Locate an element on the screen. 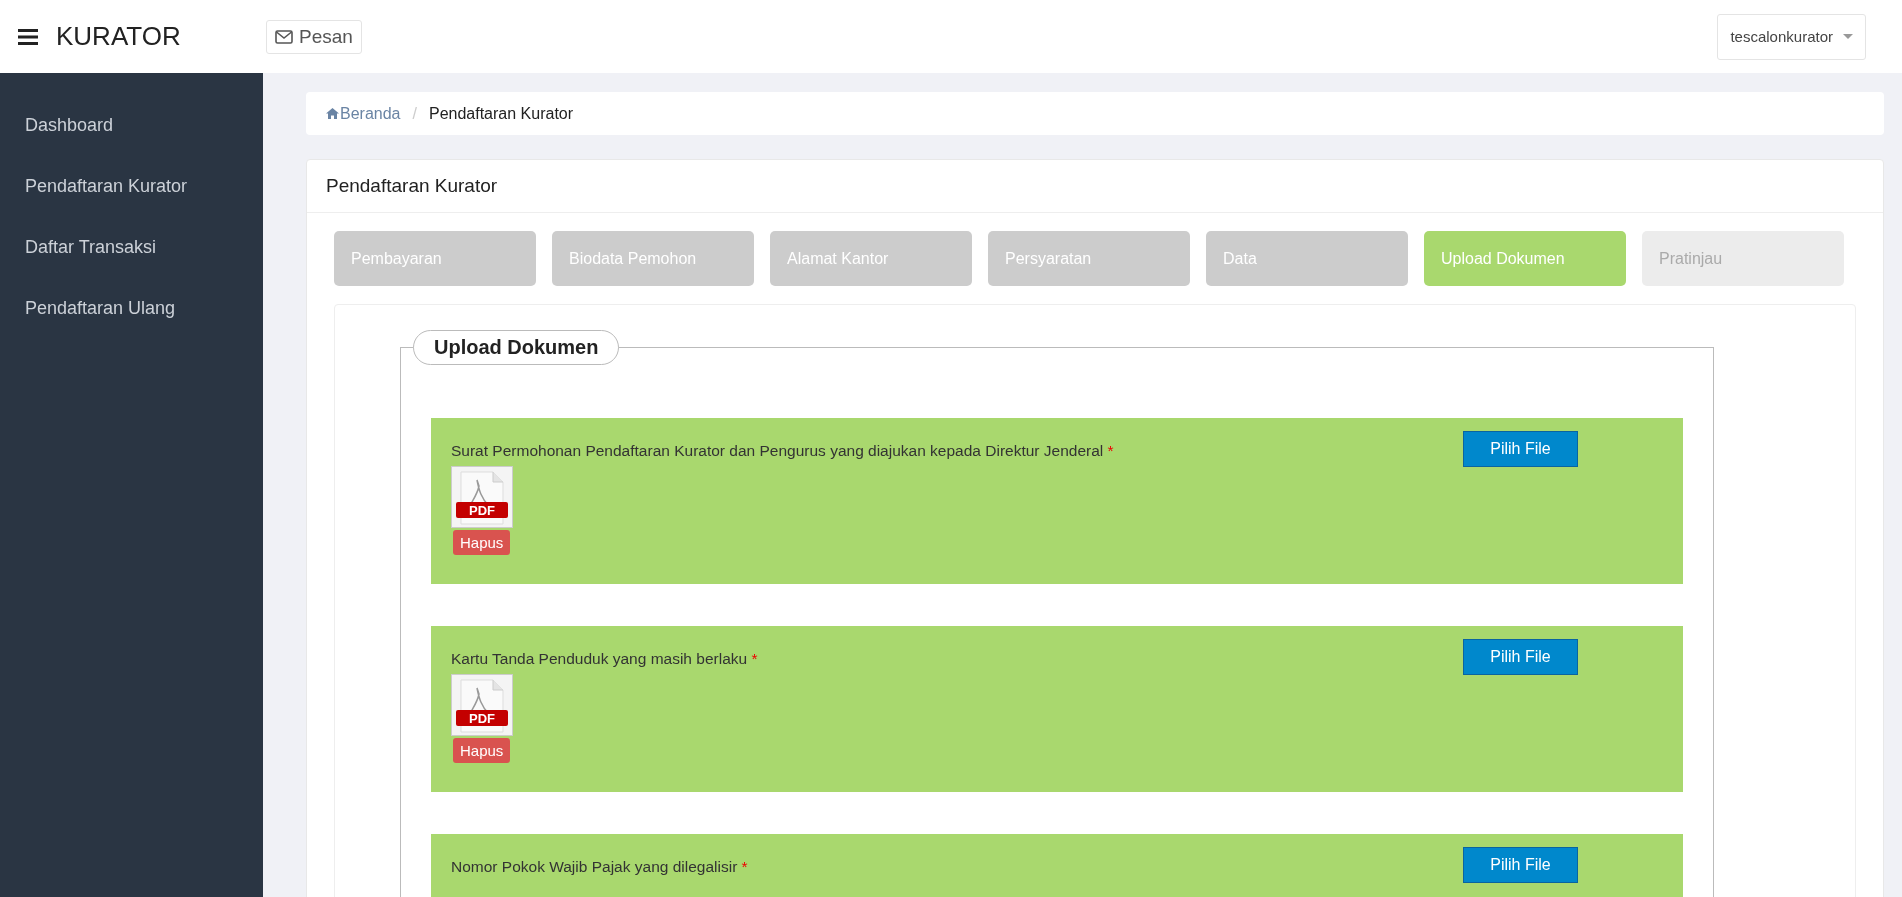  document-label: Kartu Tanda Penduduk yang masih berlaku * is located at coordinates (605, 659).